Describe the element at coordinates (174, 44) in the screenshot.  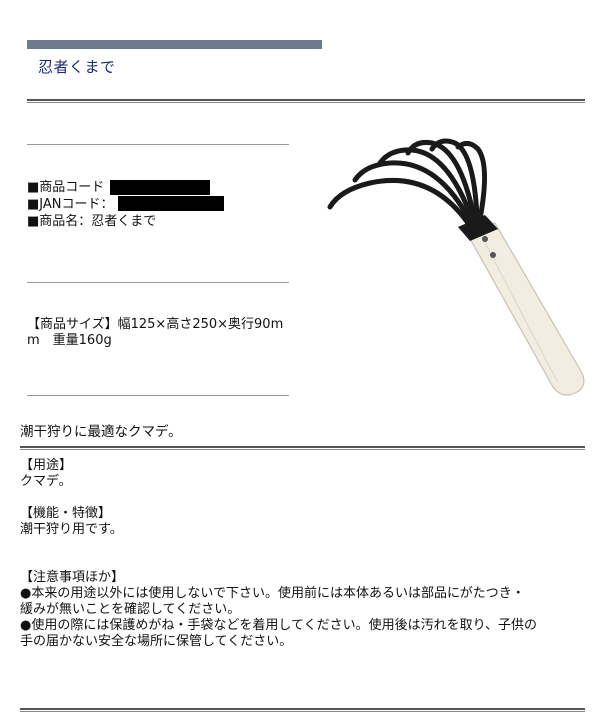
I see `title-accent-bar` at that location.